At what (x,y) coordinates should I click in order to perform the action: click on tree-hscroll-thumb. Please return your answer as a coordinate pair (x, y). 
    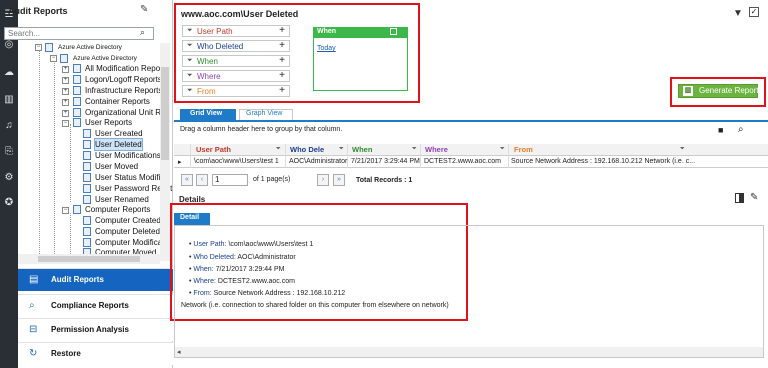
    Looking at the image, I should click on (89, 259).